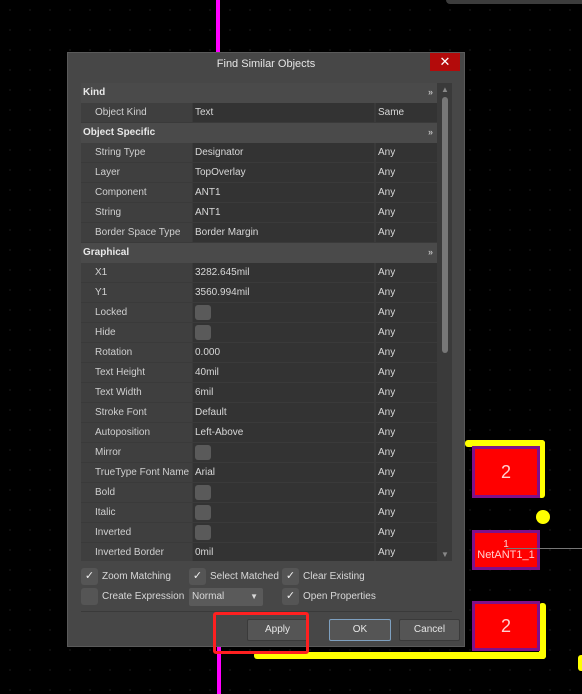 The width and height of the screenshot is (582, 694). Describe the element at coordinates (283, 272) in the screenshot. I see `property-value: 3282.645mil` at that location.